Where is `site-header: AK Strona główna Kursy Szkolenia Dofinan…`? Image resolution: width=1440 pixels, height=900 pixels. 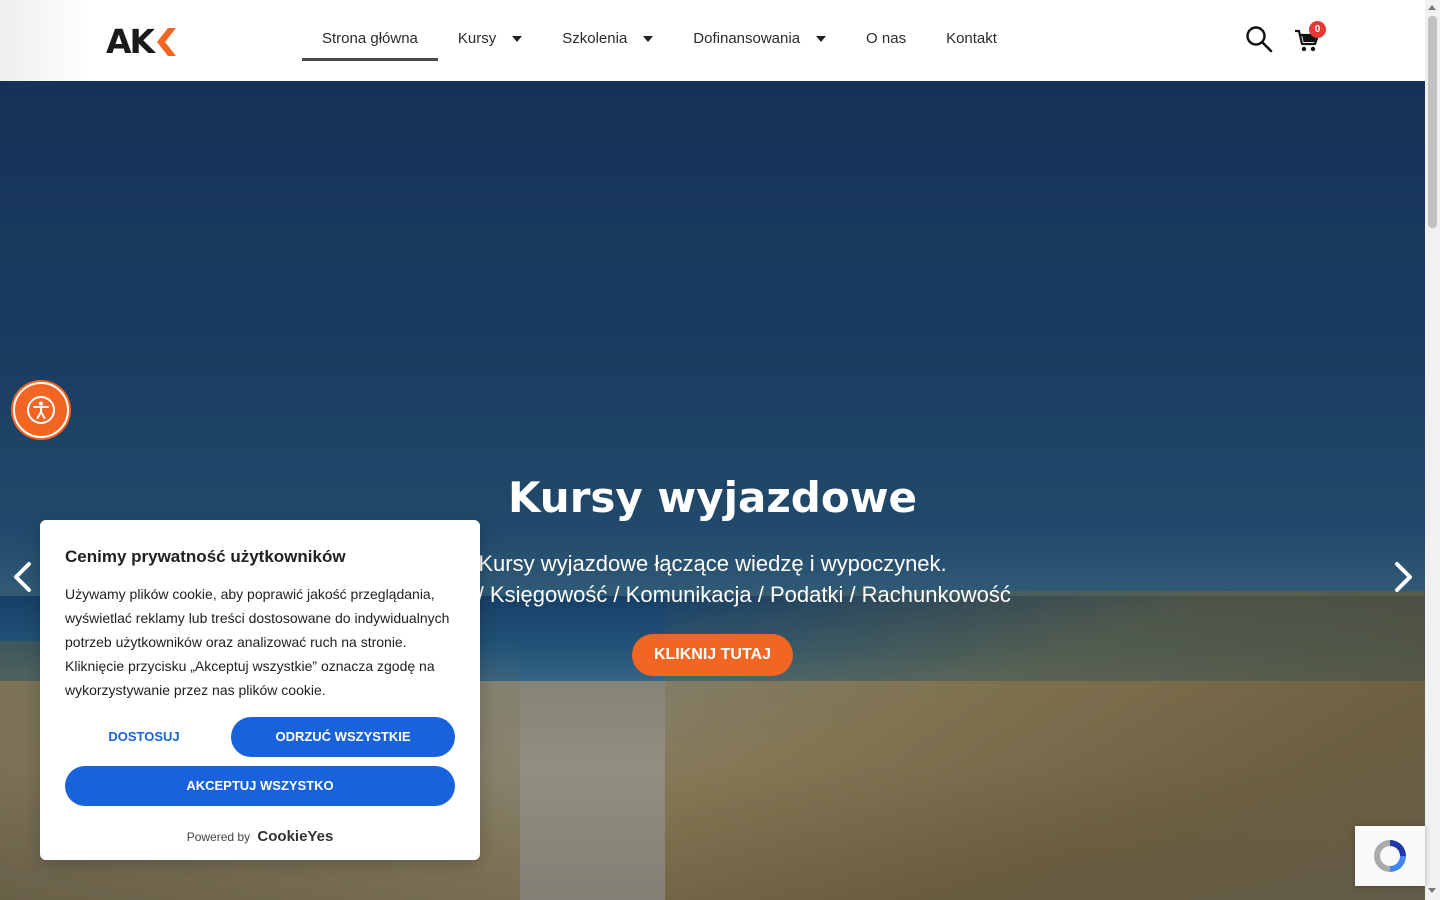
site-header: AK Strona główna Kursy Szkolenia Dofinan… is located at coordinates (712, 40).